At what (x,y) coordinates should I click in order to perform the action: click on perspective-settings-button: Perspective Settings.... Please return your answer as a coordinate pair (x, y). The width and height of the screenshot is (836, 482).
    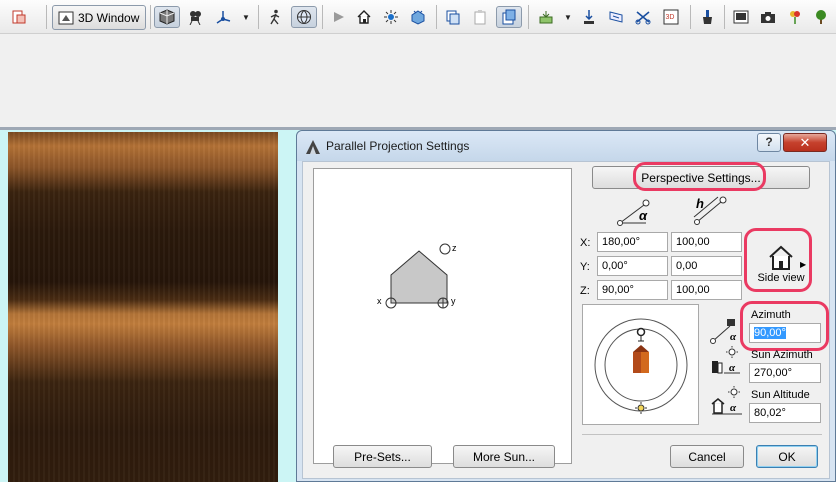
    Looking at the image, I should click on (701, 177).